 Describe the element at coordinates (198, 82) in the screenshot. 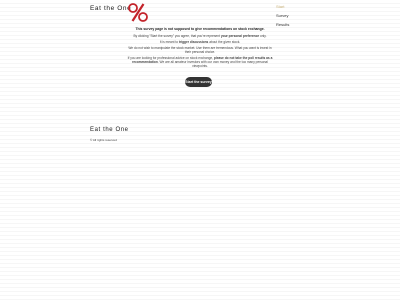

I see `start-survey-button: Start the survey` at that location.